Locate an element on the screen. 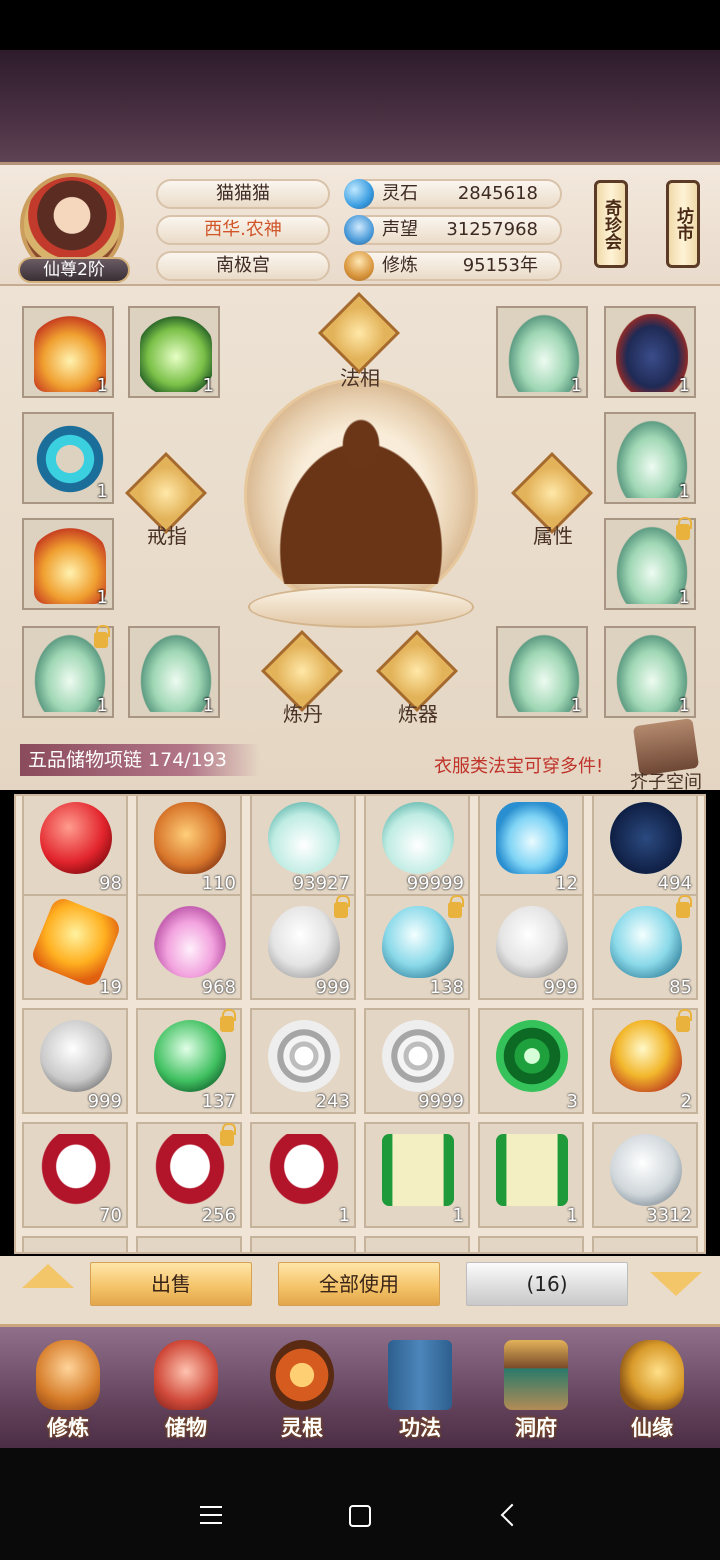 The image size is (720, 1560). market-button: 坊市 is located at coordinates (683, 224).